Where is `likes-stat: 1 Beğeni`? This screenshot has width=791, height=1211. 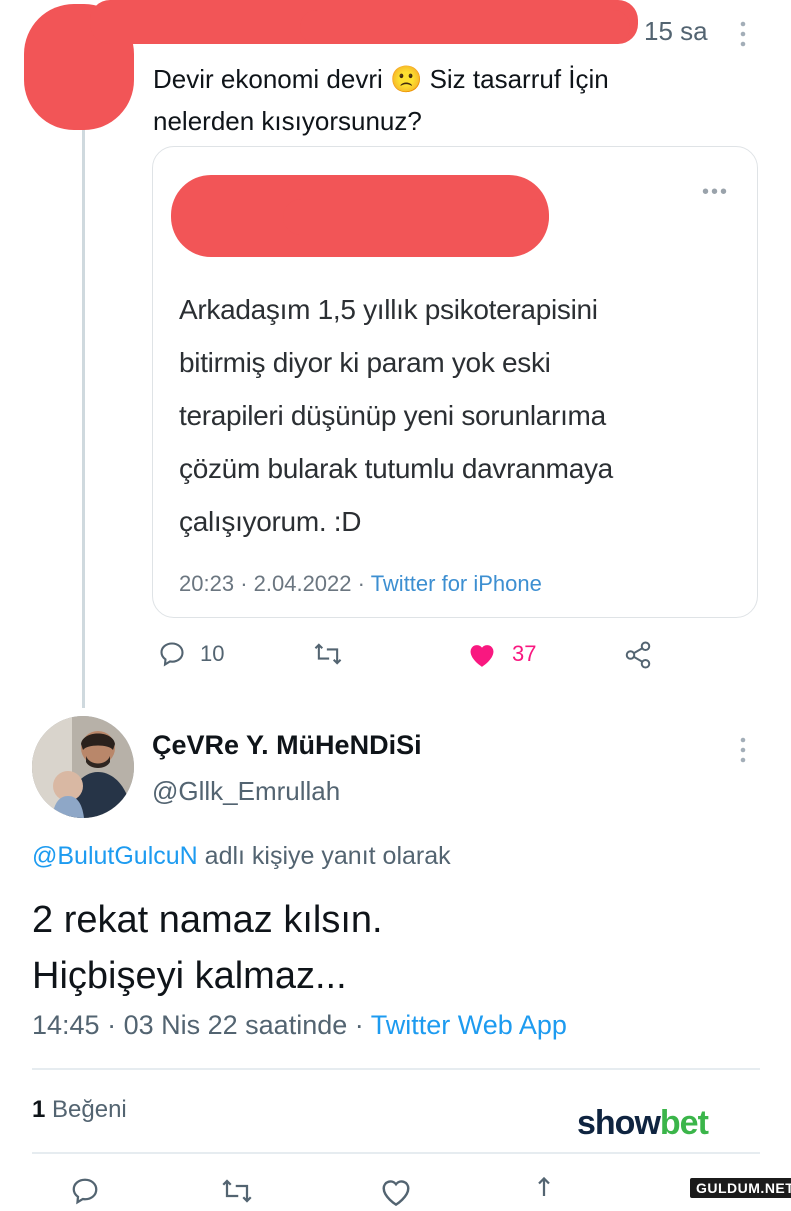 likes-stat: 1 Beğeni is located at coordinates (79, 1110).